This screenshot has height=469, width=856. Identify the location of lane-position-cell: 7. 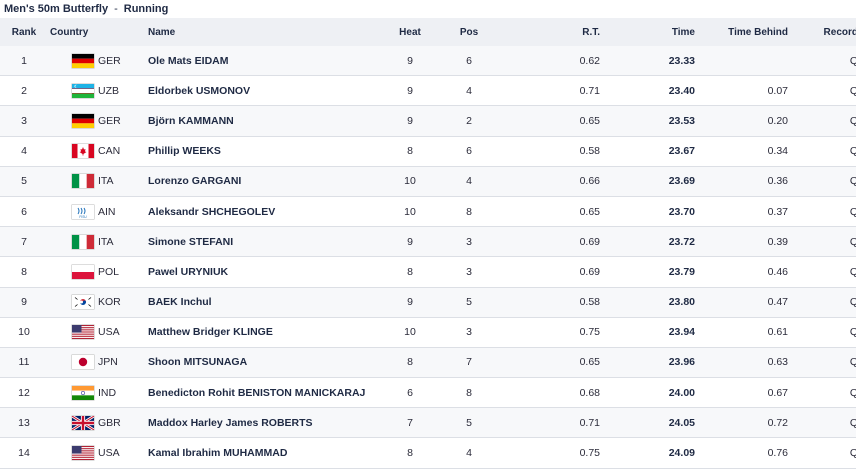
(469, 363).